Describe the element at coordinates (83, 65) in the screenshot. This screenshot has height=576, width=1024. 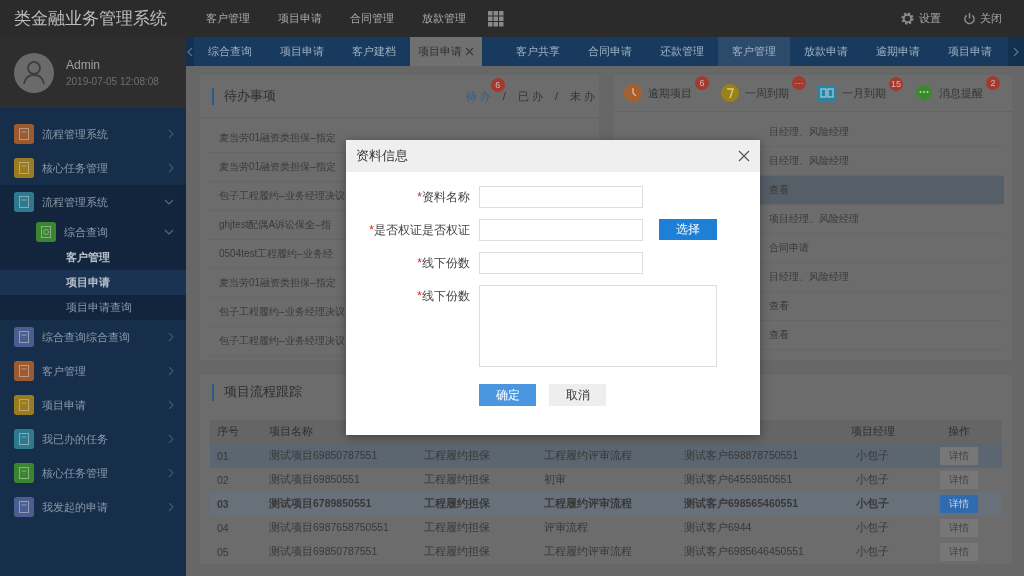
I see `user-name: Admin` at that location.